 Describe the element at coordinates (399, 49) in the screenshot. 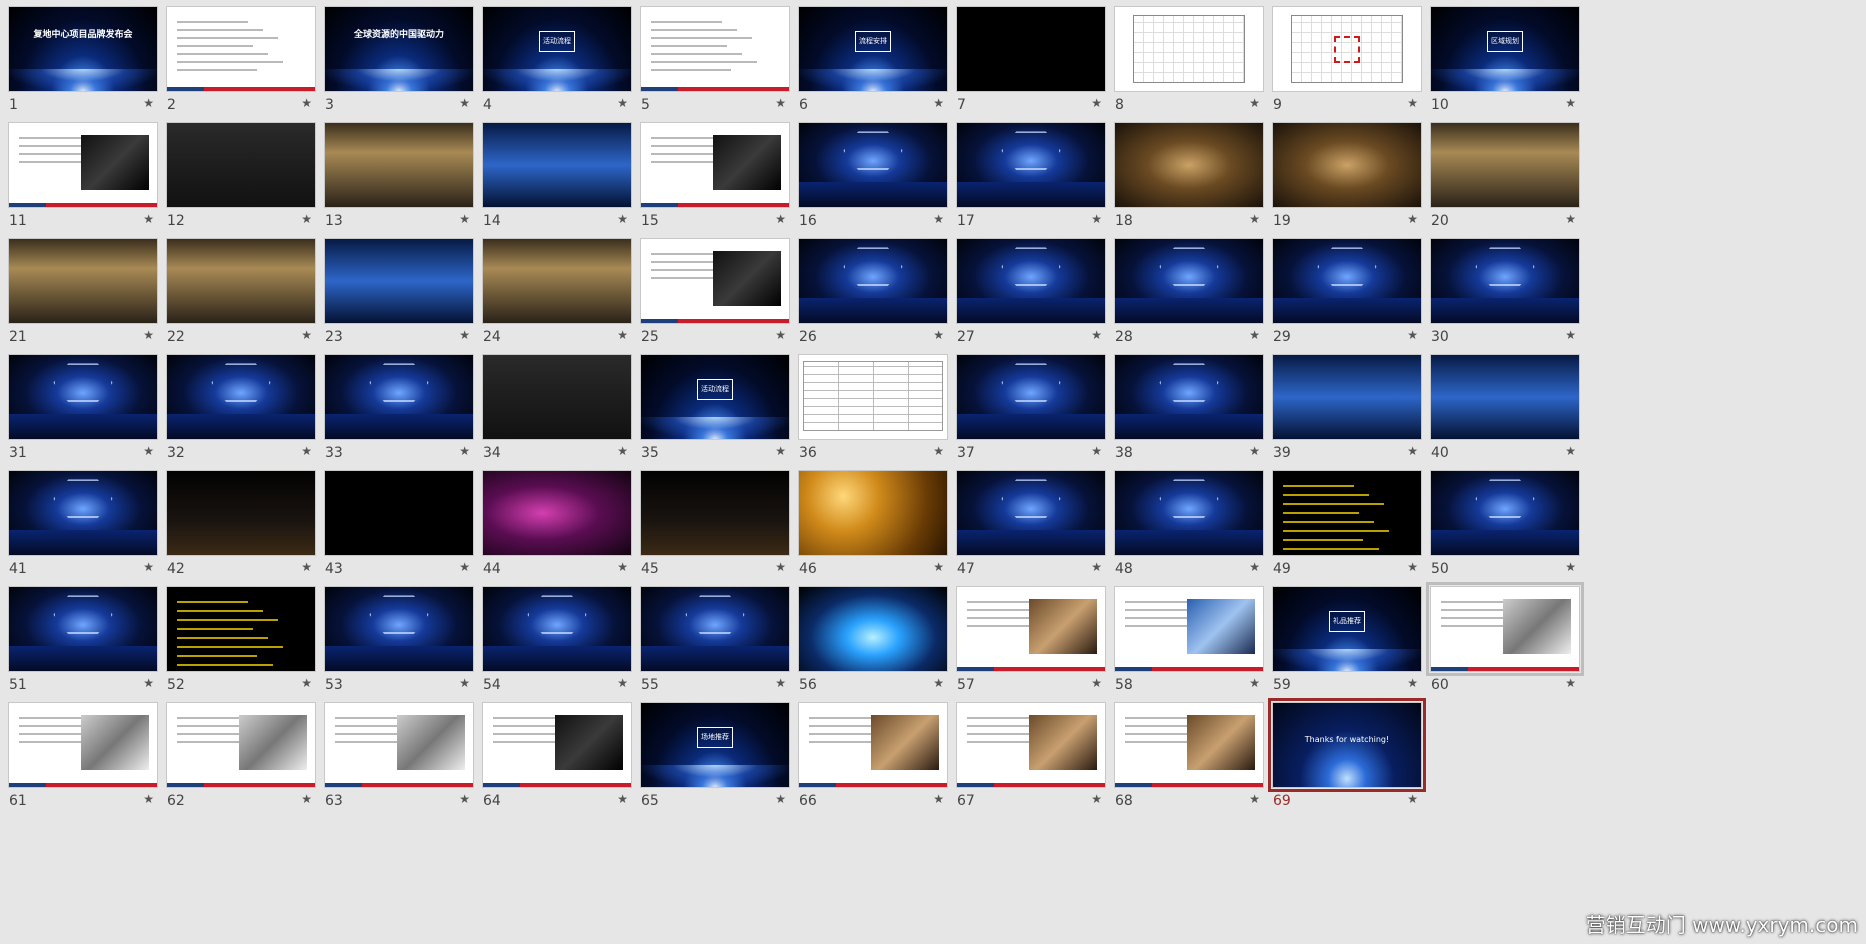

I see `slide-image: 全球资源的中国驱动力` at that location.